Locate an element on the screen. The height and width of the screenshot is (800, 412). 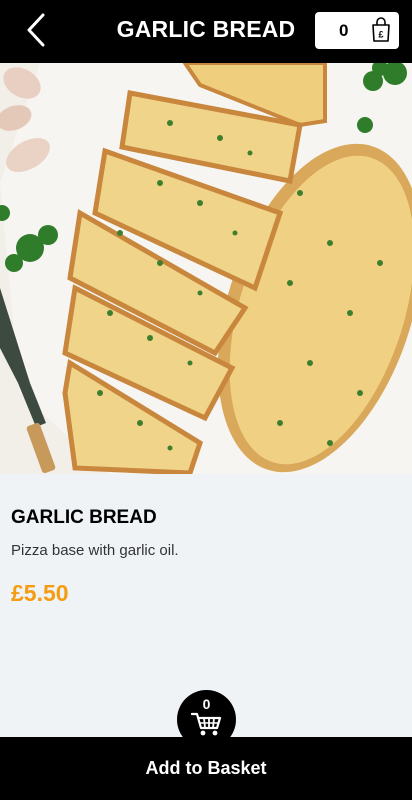
shopping-bag-pound-icon: £ is located at coordinates (381, 29).